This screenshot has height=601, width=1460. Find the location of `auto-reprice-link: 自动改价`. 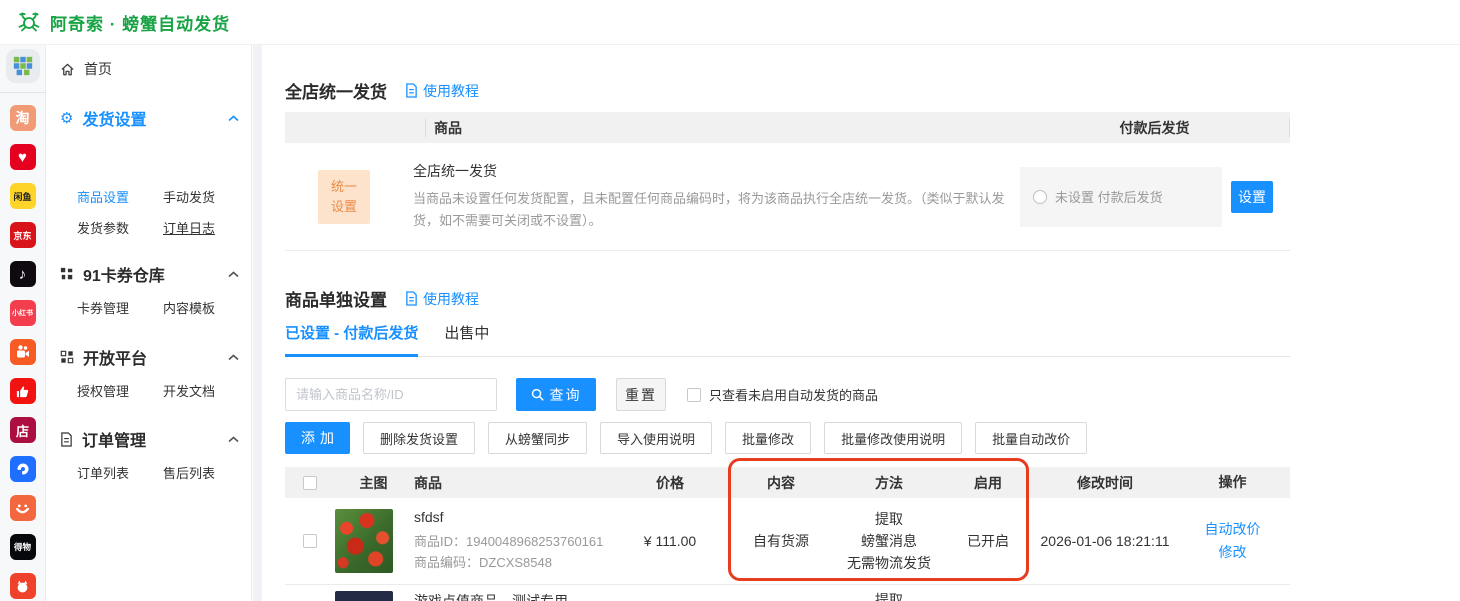

auto-reprice-link: 自动改价 is located at coordinates (1232, 529).